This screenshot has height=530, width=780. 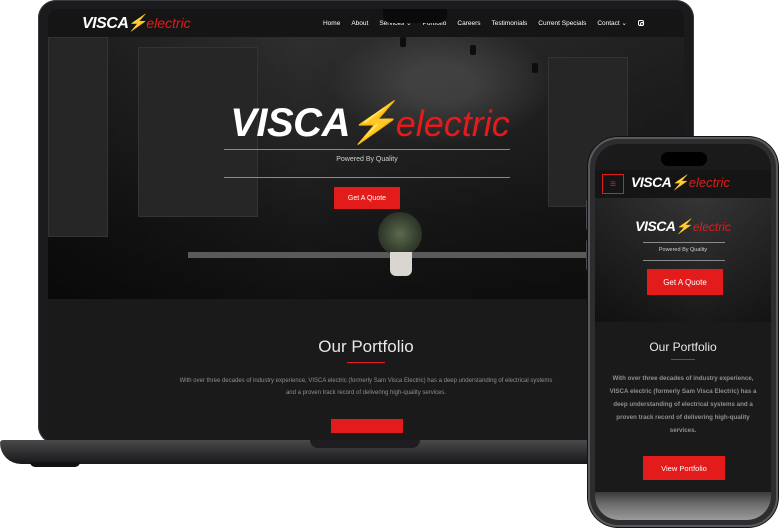 What do you see at coordinates (624, 23) in the screenshot?
I see `chevron-down-icon: ⌄` at bounding box center [624, 23].